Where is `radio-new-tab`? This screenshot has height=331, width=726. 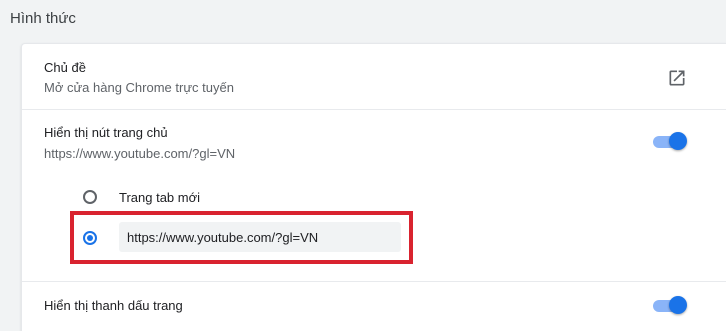
radio-new-tab is located at coordinates (90, 197).